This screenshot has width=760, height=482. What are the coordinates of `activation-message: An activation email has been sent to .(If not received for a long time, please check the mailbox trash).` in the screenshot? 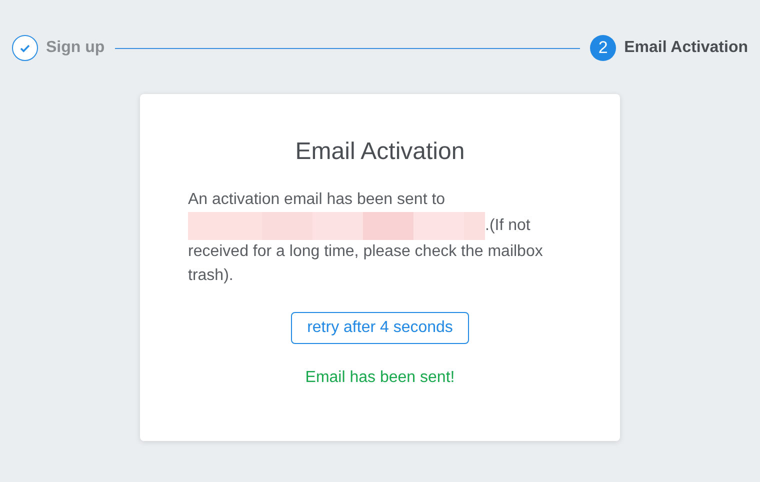 It's located at (366, 238).